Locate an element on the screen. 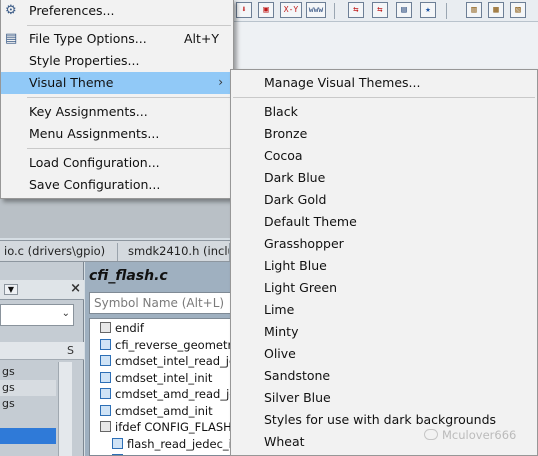  watermark: Mculover666 is located at coordinates (470, 435).